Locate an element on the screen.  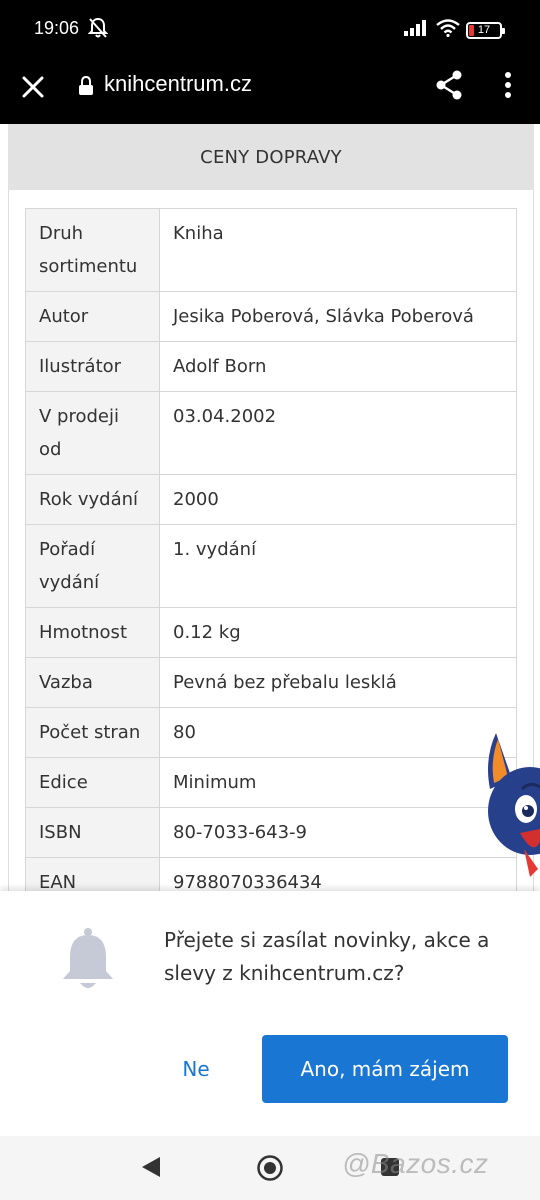
status-bar: 19:06 17 is located at coordinates (270, 29).